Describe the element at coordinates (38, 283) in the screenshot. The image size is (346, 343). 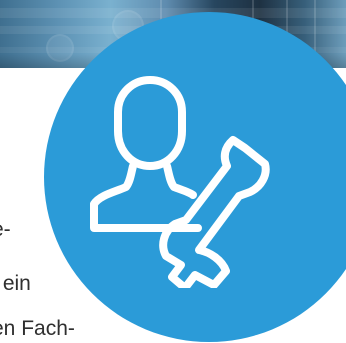
I see `body-text-fragment: r ein` at that location.